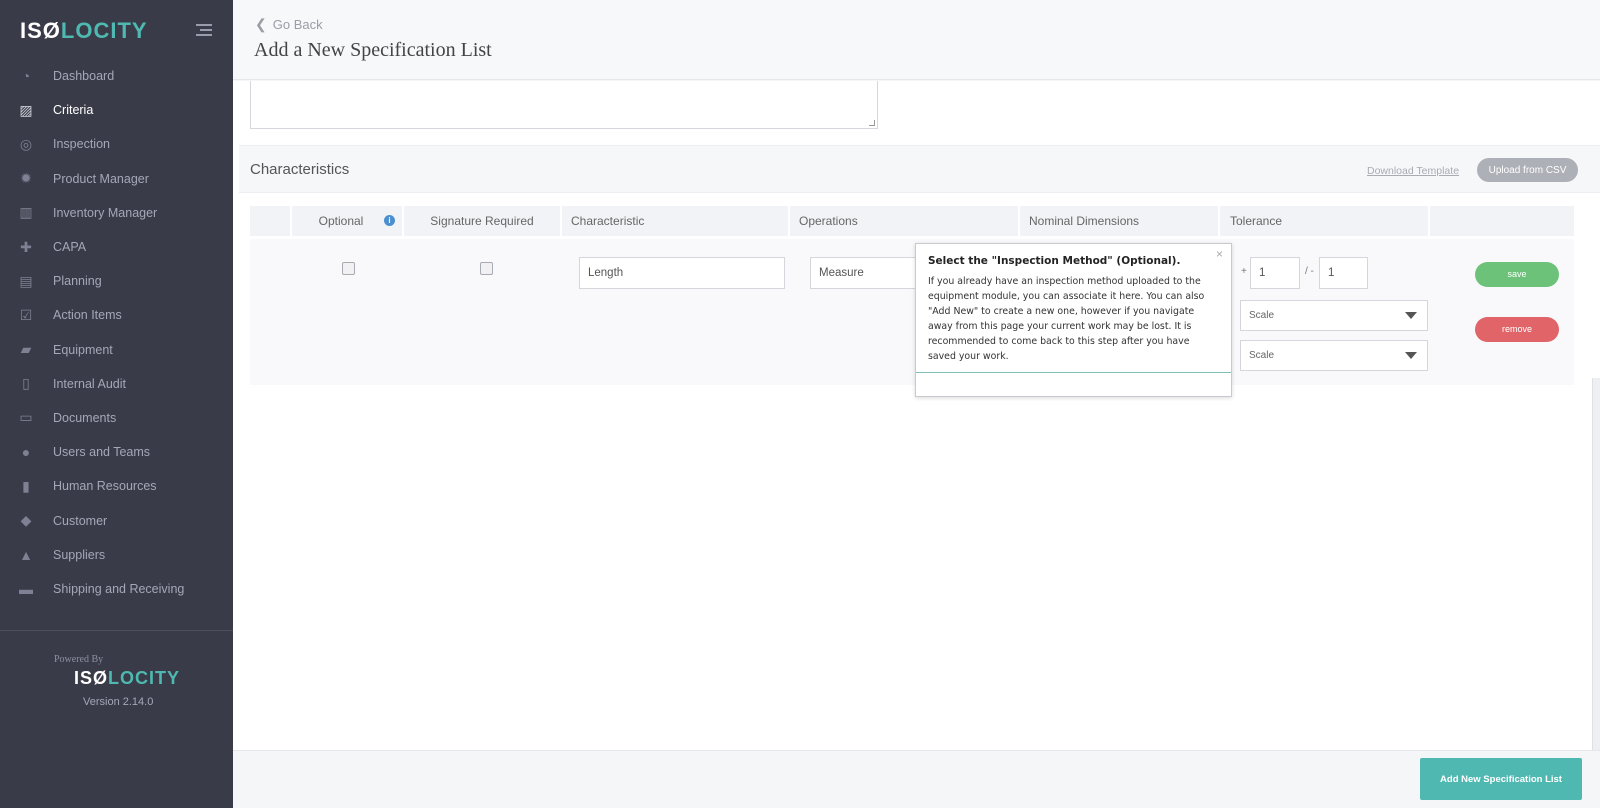 The height and width of the screenshot is (808, 1600). I want to click on tolerance-plus-sign: +, so click(1244, 271).